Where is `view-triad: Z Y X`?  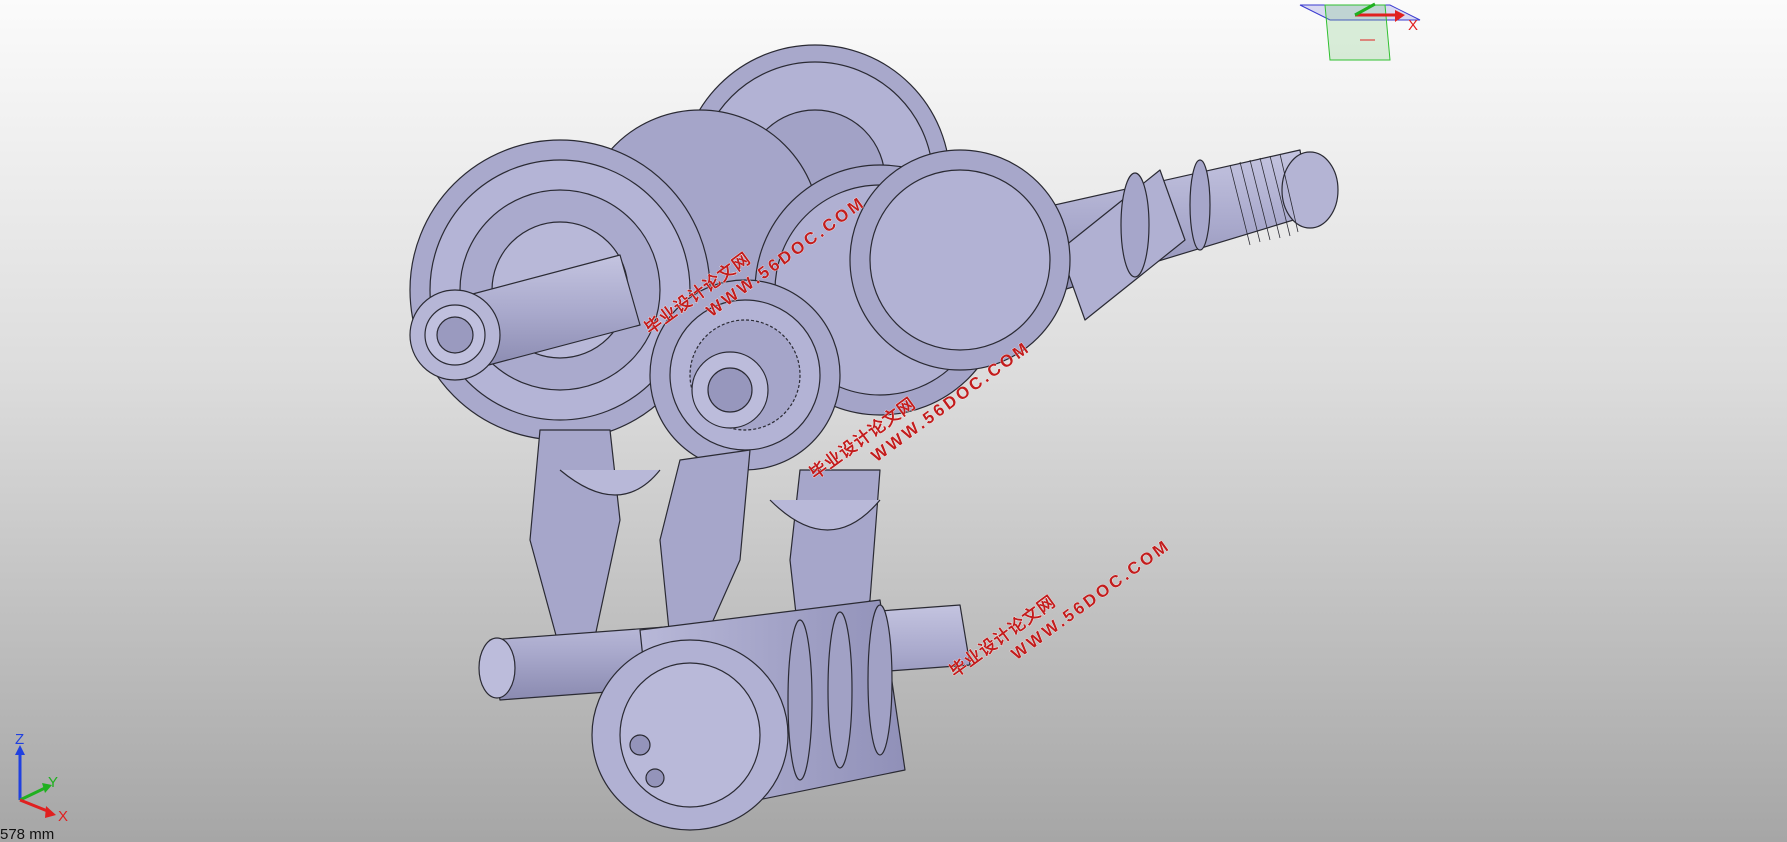
view-triad: Z Y X is located at coordinates (41, 778).